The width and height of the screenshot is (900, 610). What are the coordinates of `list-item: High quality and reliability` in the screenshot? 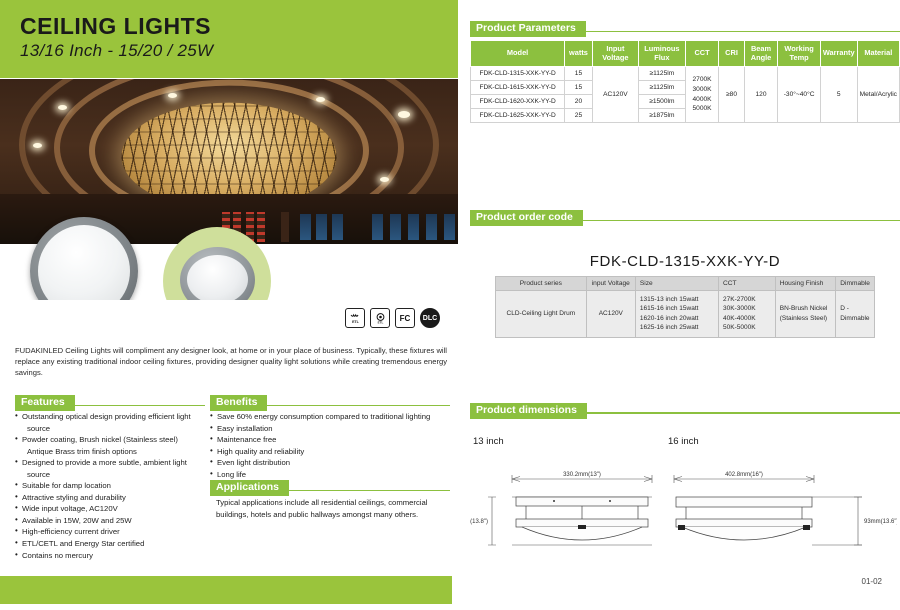 It's located at (330, 451).